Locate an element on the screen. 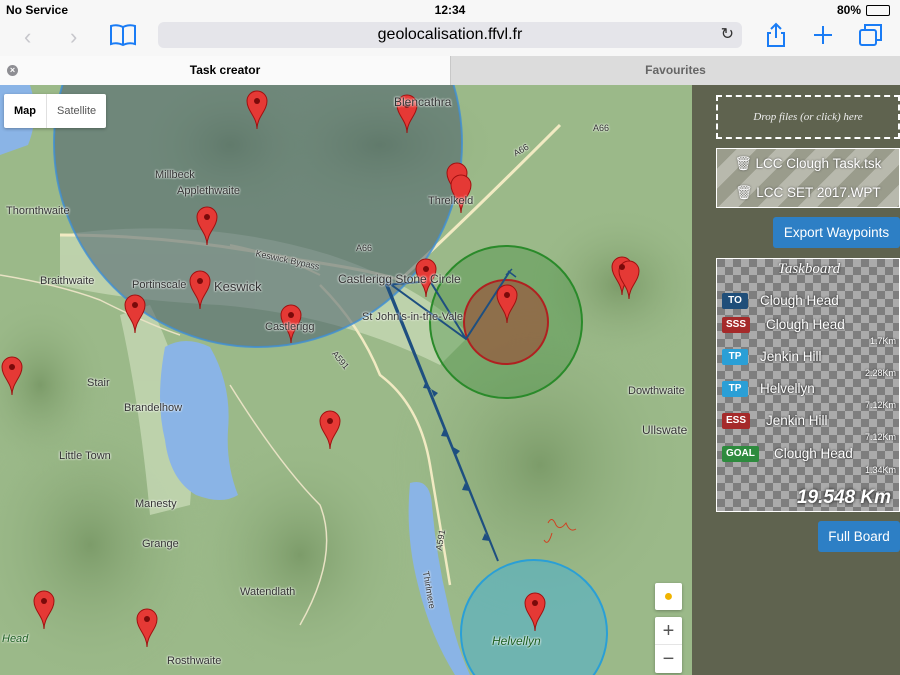  status-bar: No Service 12:34 80% is located at coordinates (450, 10).